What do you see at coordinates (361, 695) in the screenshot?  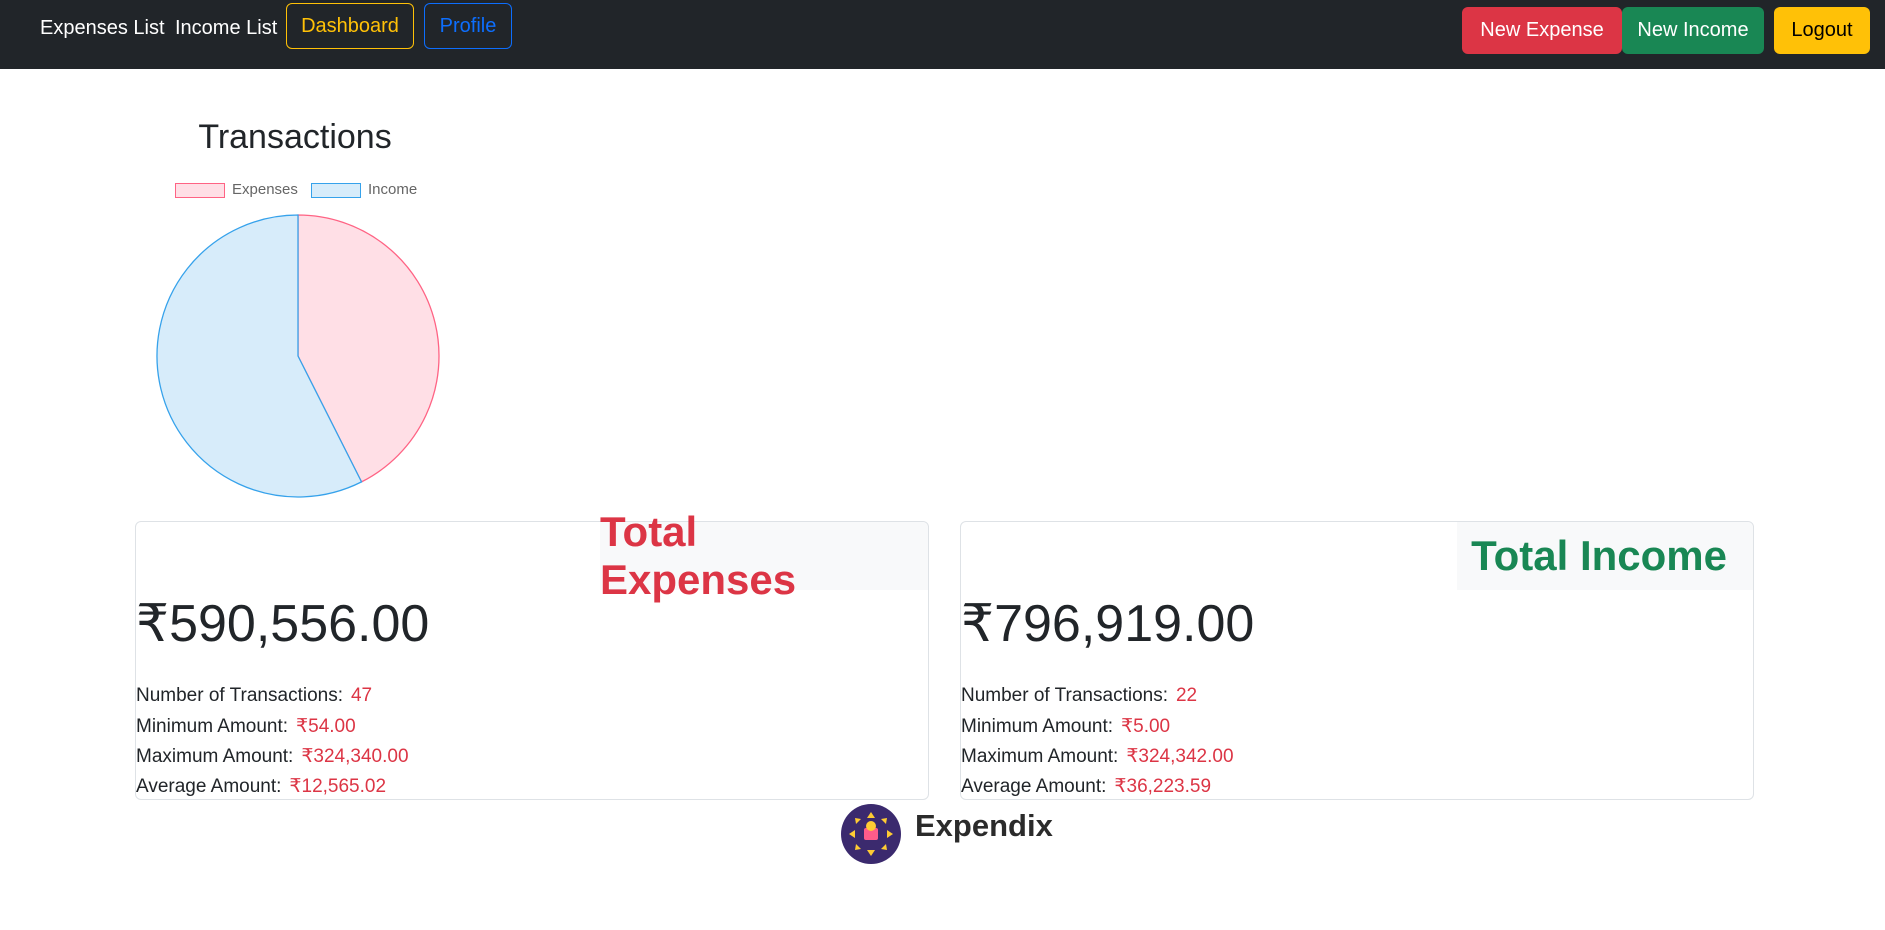 I see `stat-value: 47` at bounding box center [361, 695].